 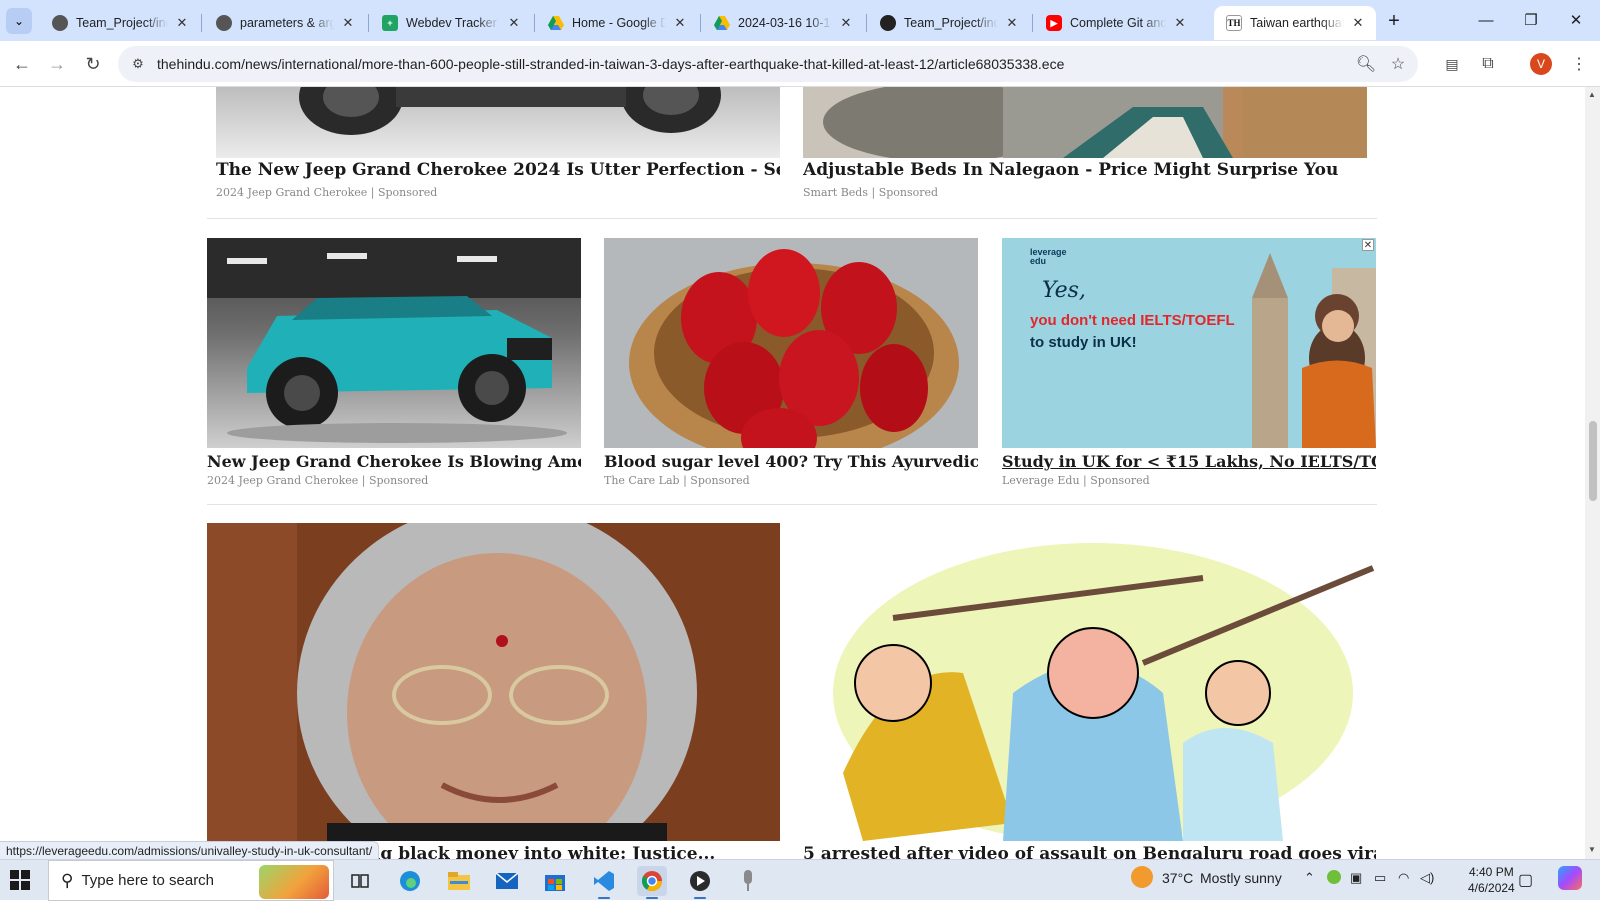 I want to click on ad-headline: to study in UK!, so click(x=1083, y=342).